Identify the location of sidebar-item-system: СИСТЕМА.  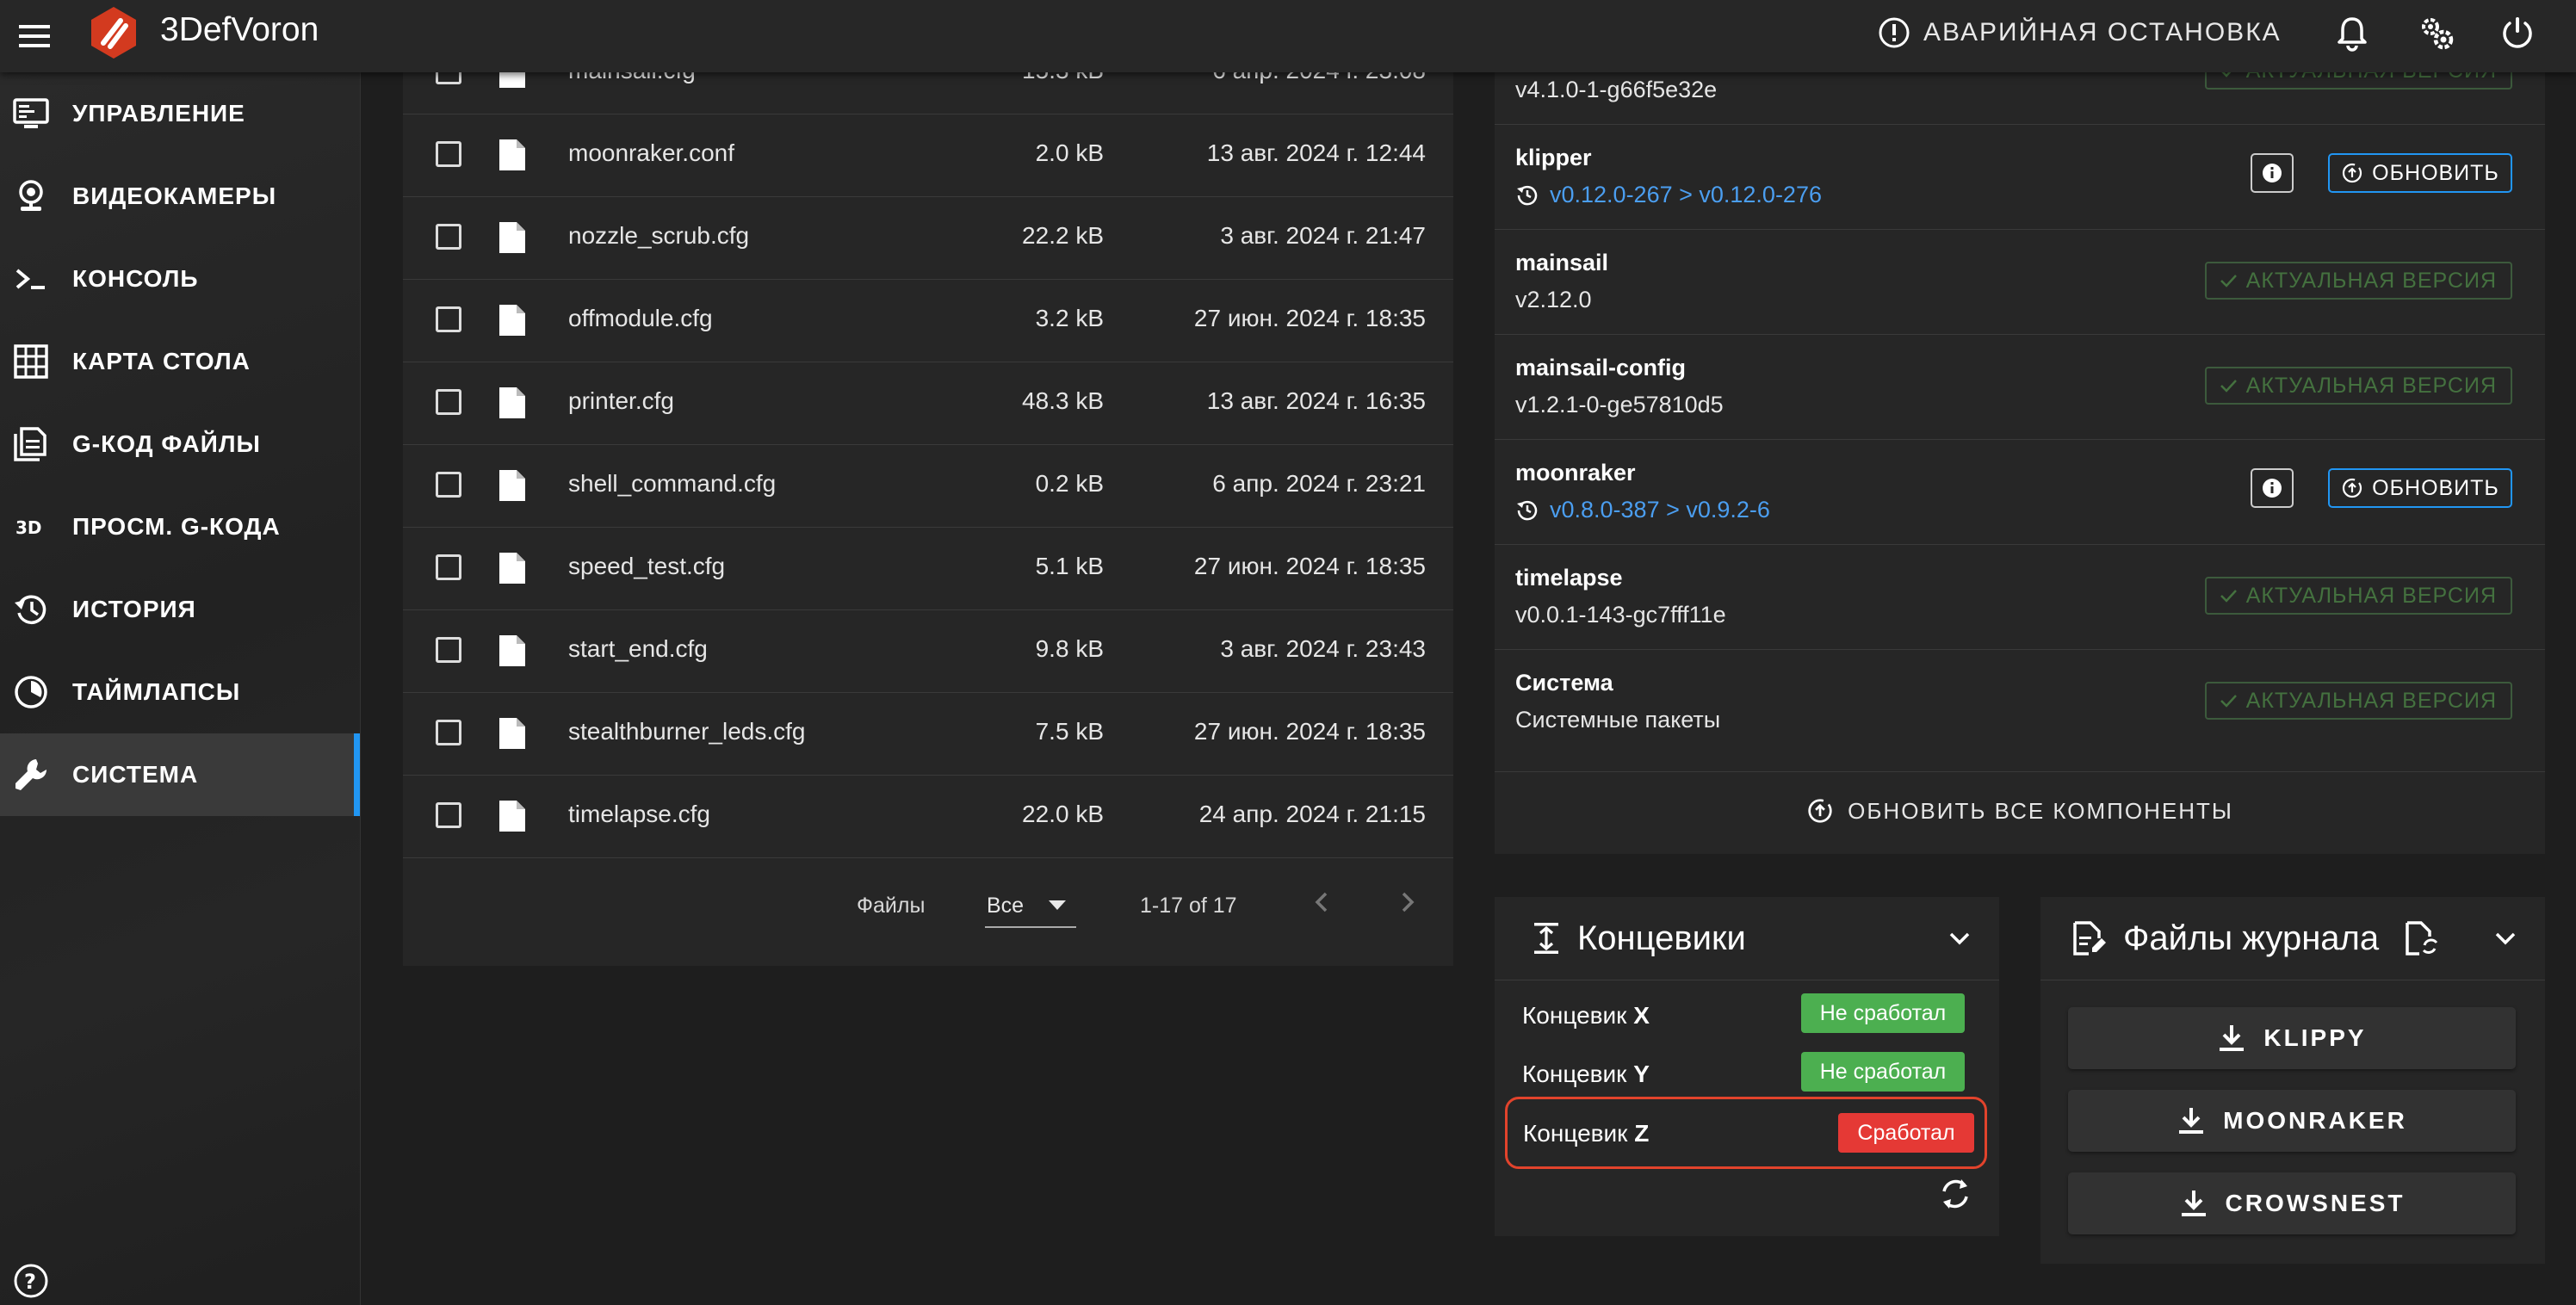
(180, 775).